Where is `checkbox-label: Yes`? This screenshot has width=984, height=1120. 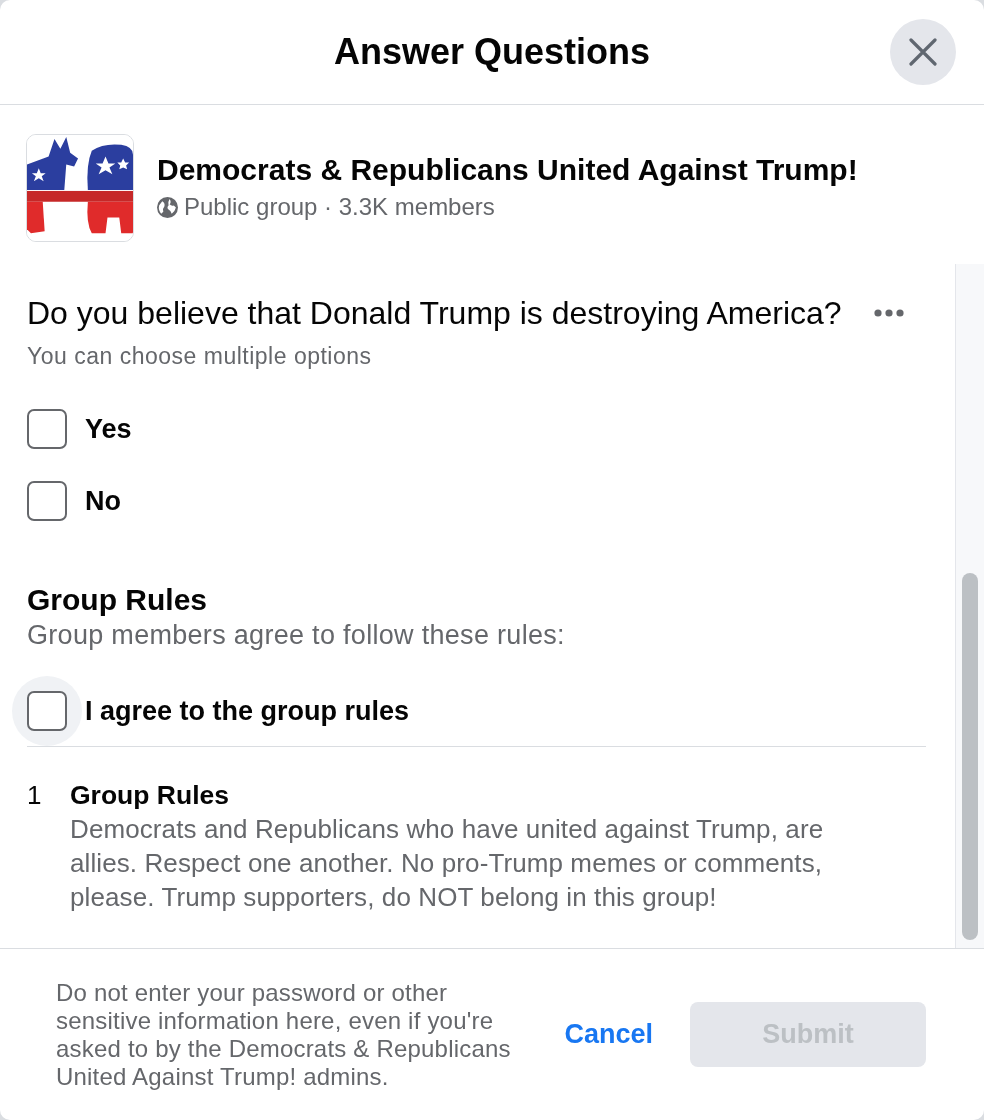
checkbox-label: Yes is located at coordinates (108, 429).